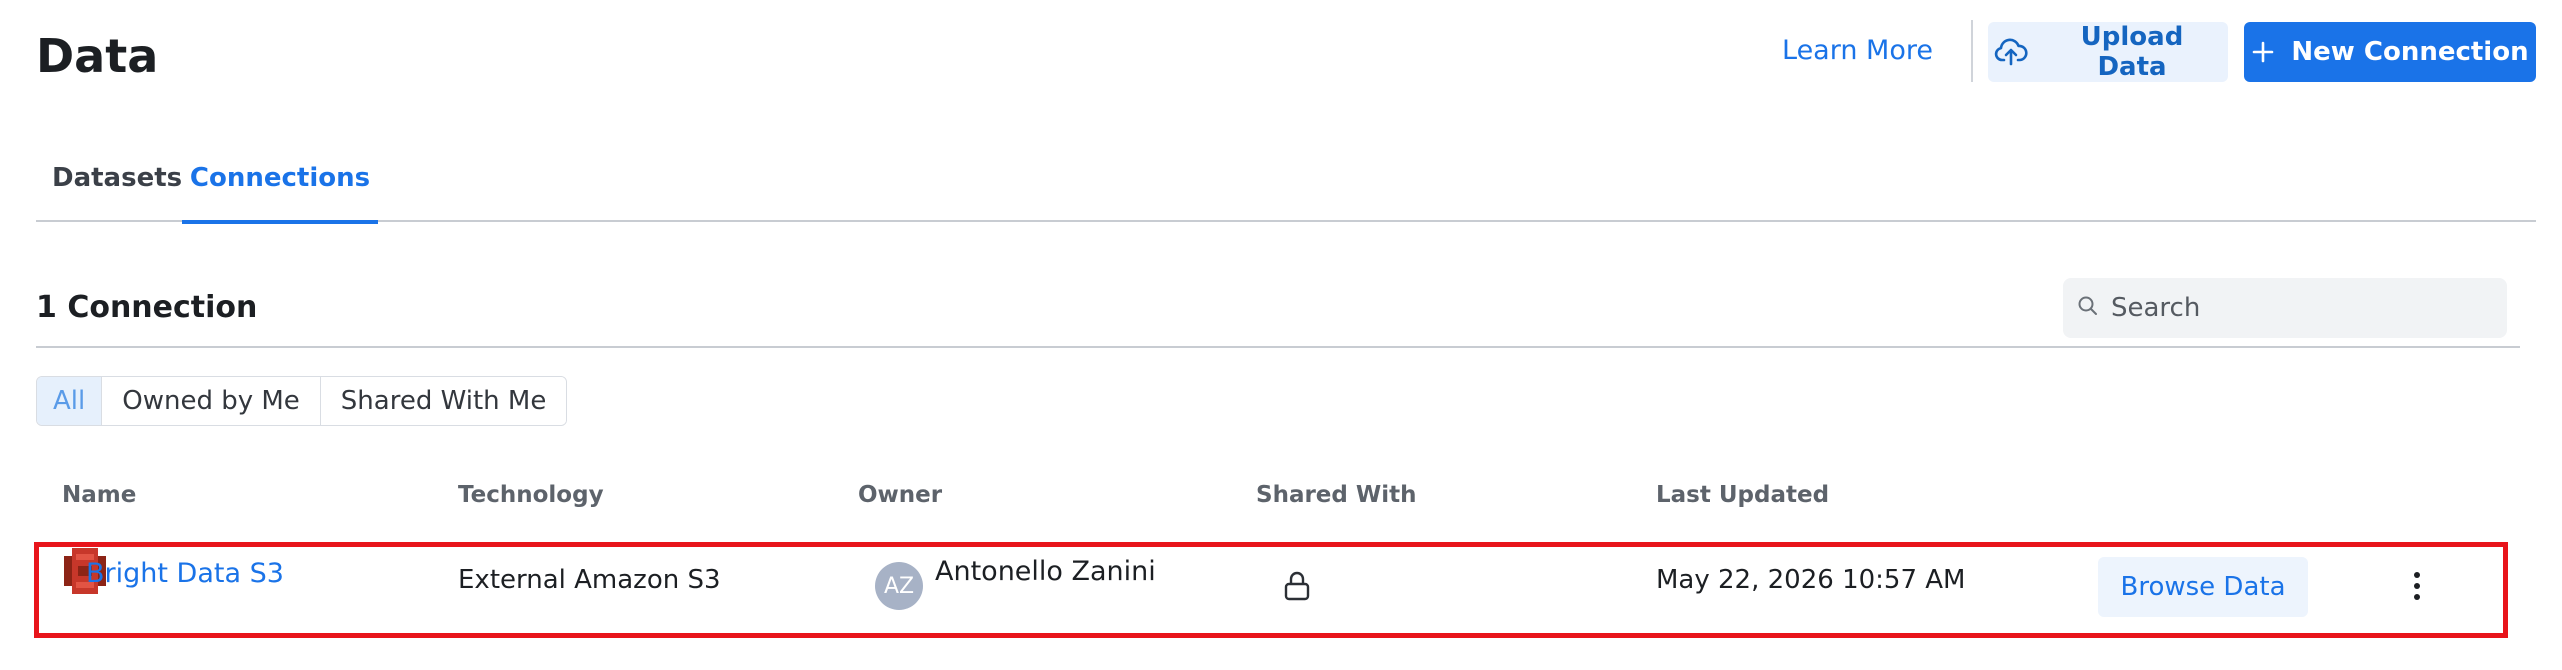  What do you see at coordinates (1045, 571) in the screenshot?
I see `owner-name: Antonello Zanini` at bounding box center [1045, 571].